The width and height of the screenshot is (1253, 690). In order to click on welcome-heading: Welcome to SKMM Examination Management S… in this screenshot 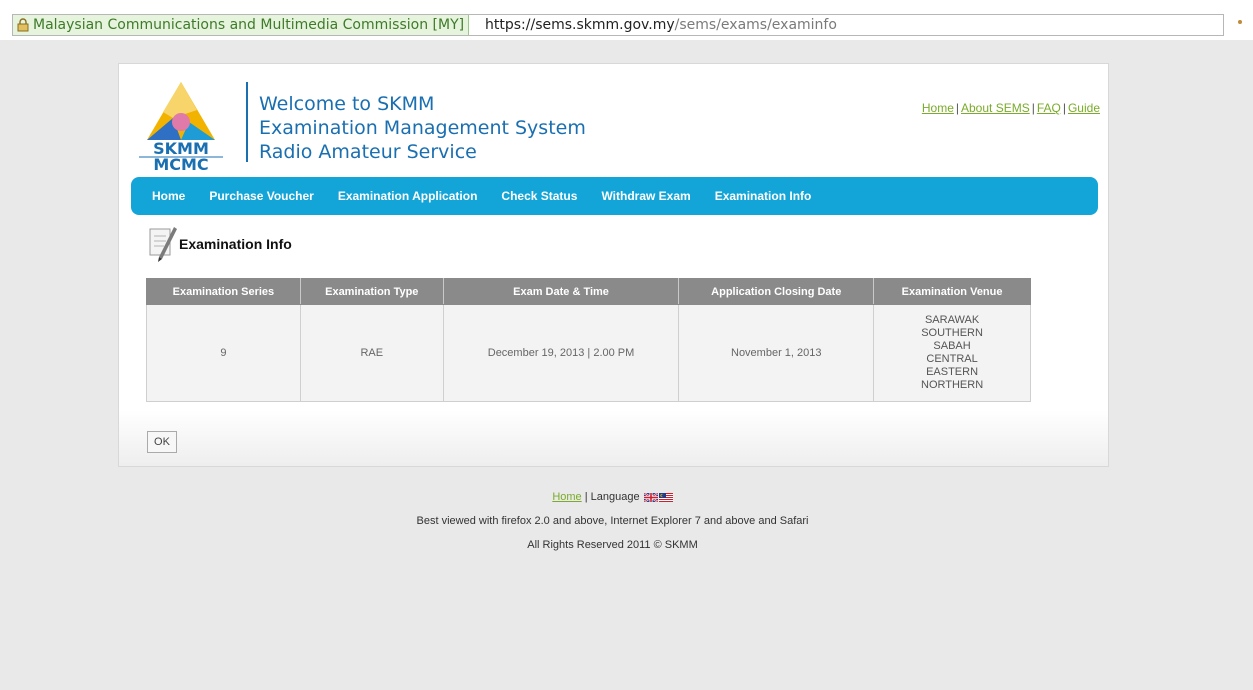, I will do `click(422, 128)`.